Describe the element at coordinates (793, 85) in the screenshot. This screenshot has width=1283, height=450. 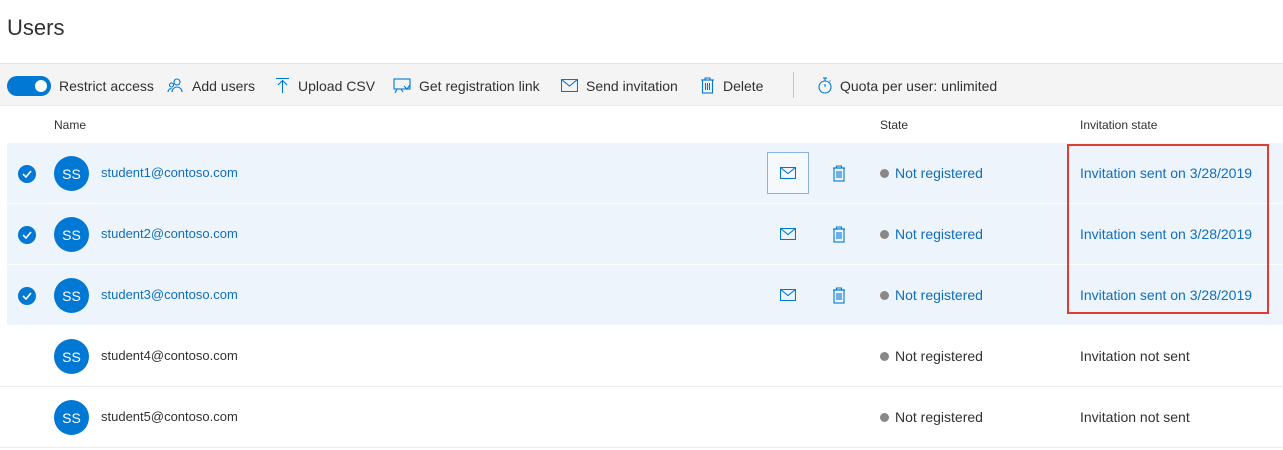
I see `toolbar-divider` at that location.